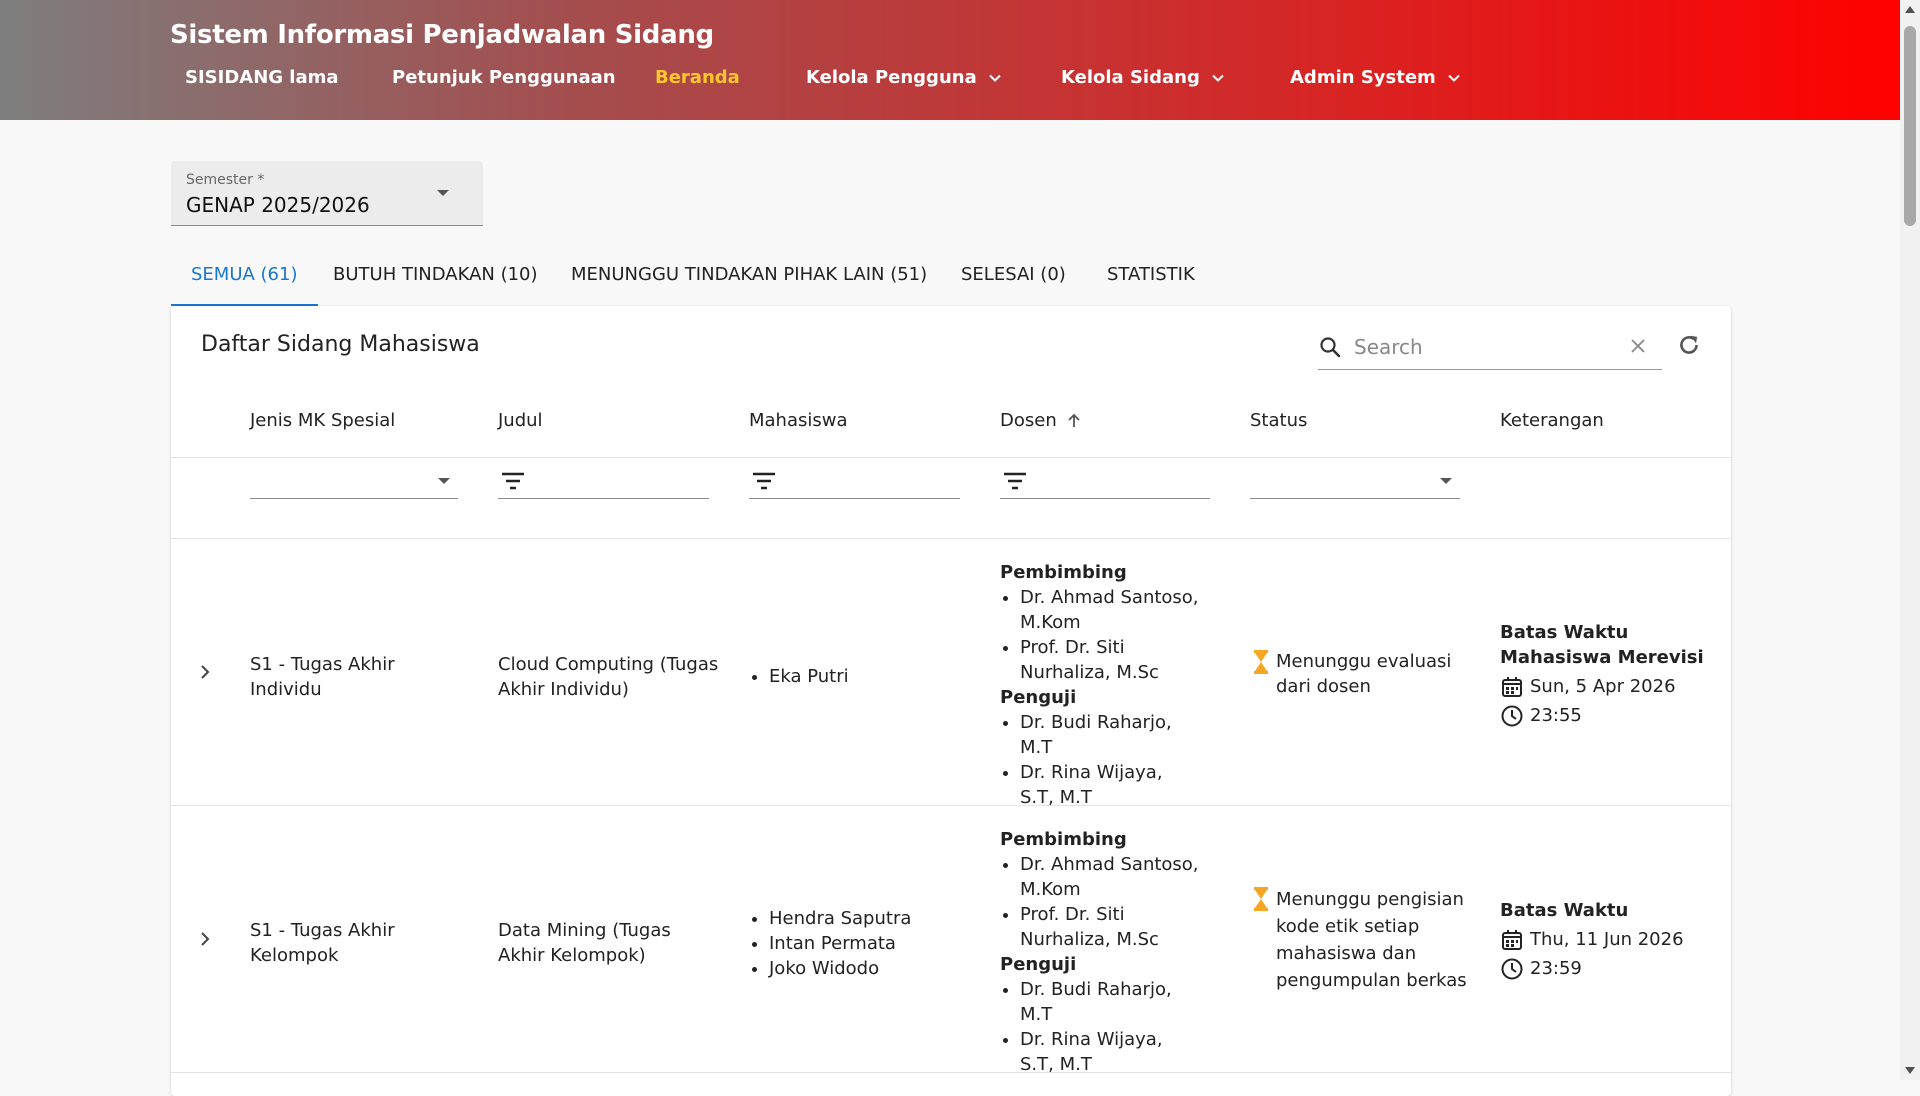 The height and width of the screenshot is (1096, 1920). I want to click on app-title: Sistem Informasi Penjadwalan Sidang, so click(442, 35).